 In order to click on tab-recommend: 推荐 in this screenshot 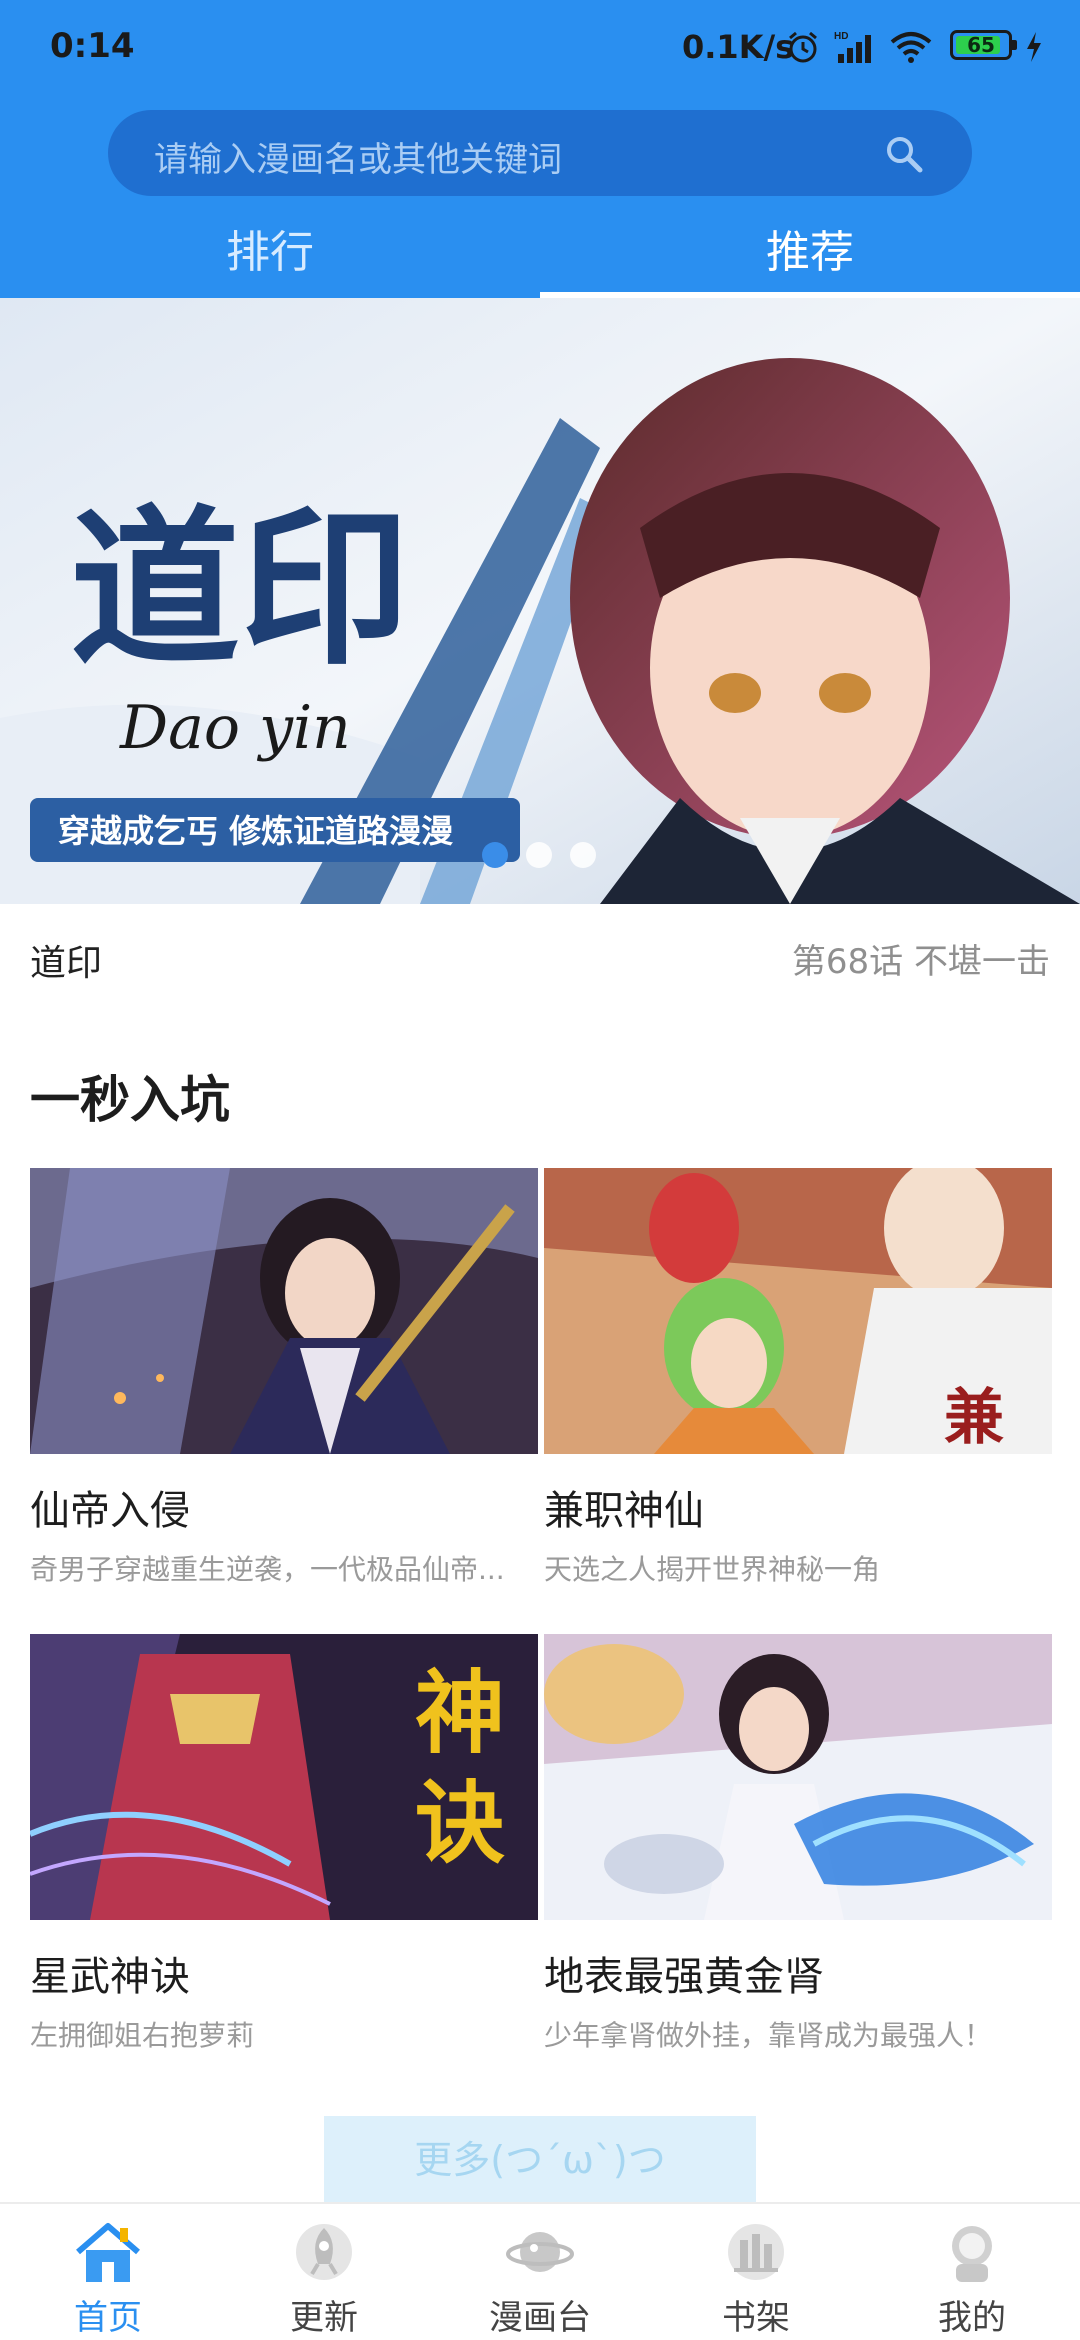, I will do `click(810, 258)`.